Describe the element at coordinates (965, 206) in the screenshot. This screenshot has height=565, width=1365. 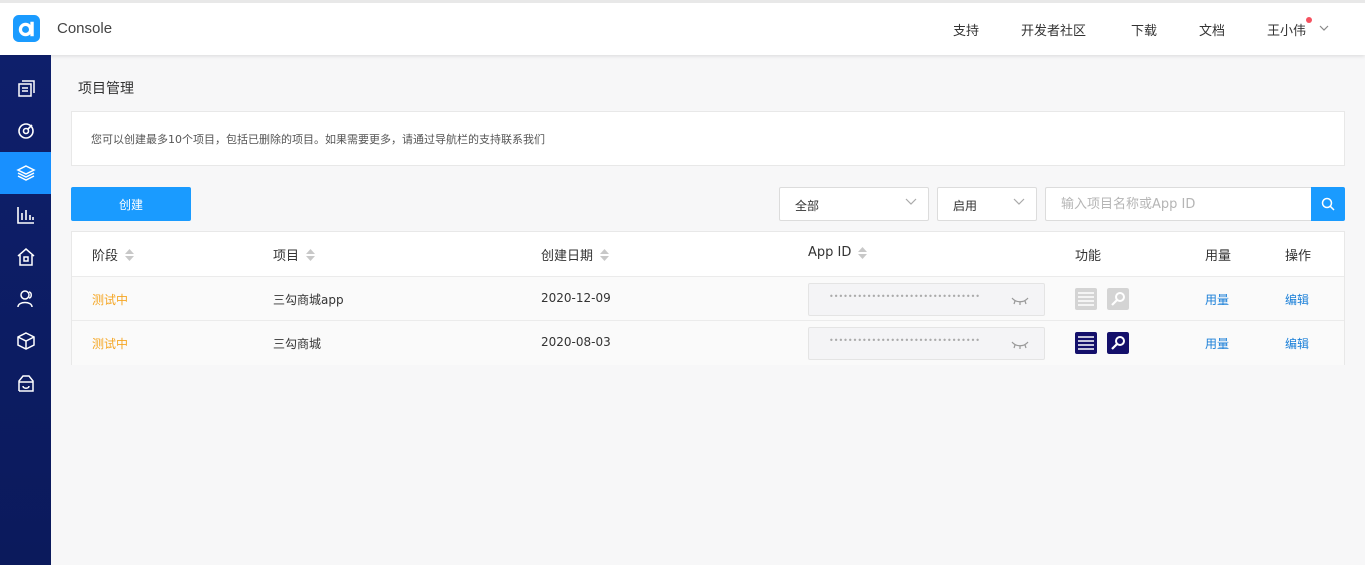
I see `filter-status-value: 启用` at that location.